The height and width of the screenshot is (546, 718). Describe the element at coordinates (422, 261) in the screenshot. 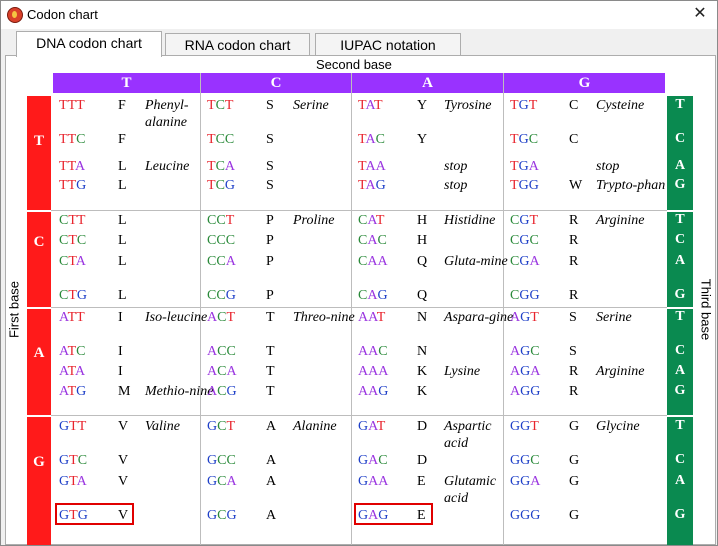

I see `amino-acid-letter: Q` at that location.